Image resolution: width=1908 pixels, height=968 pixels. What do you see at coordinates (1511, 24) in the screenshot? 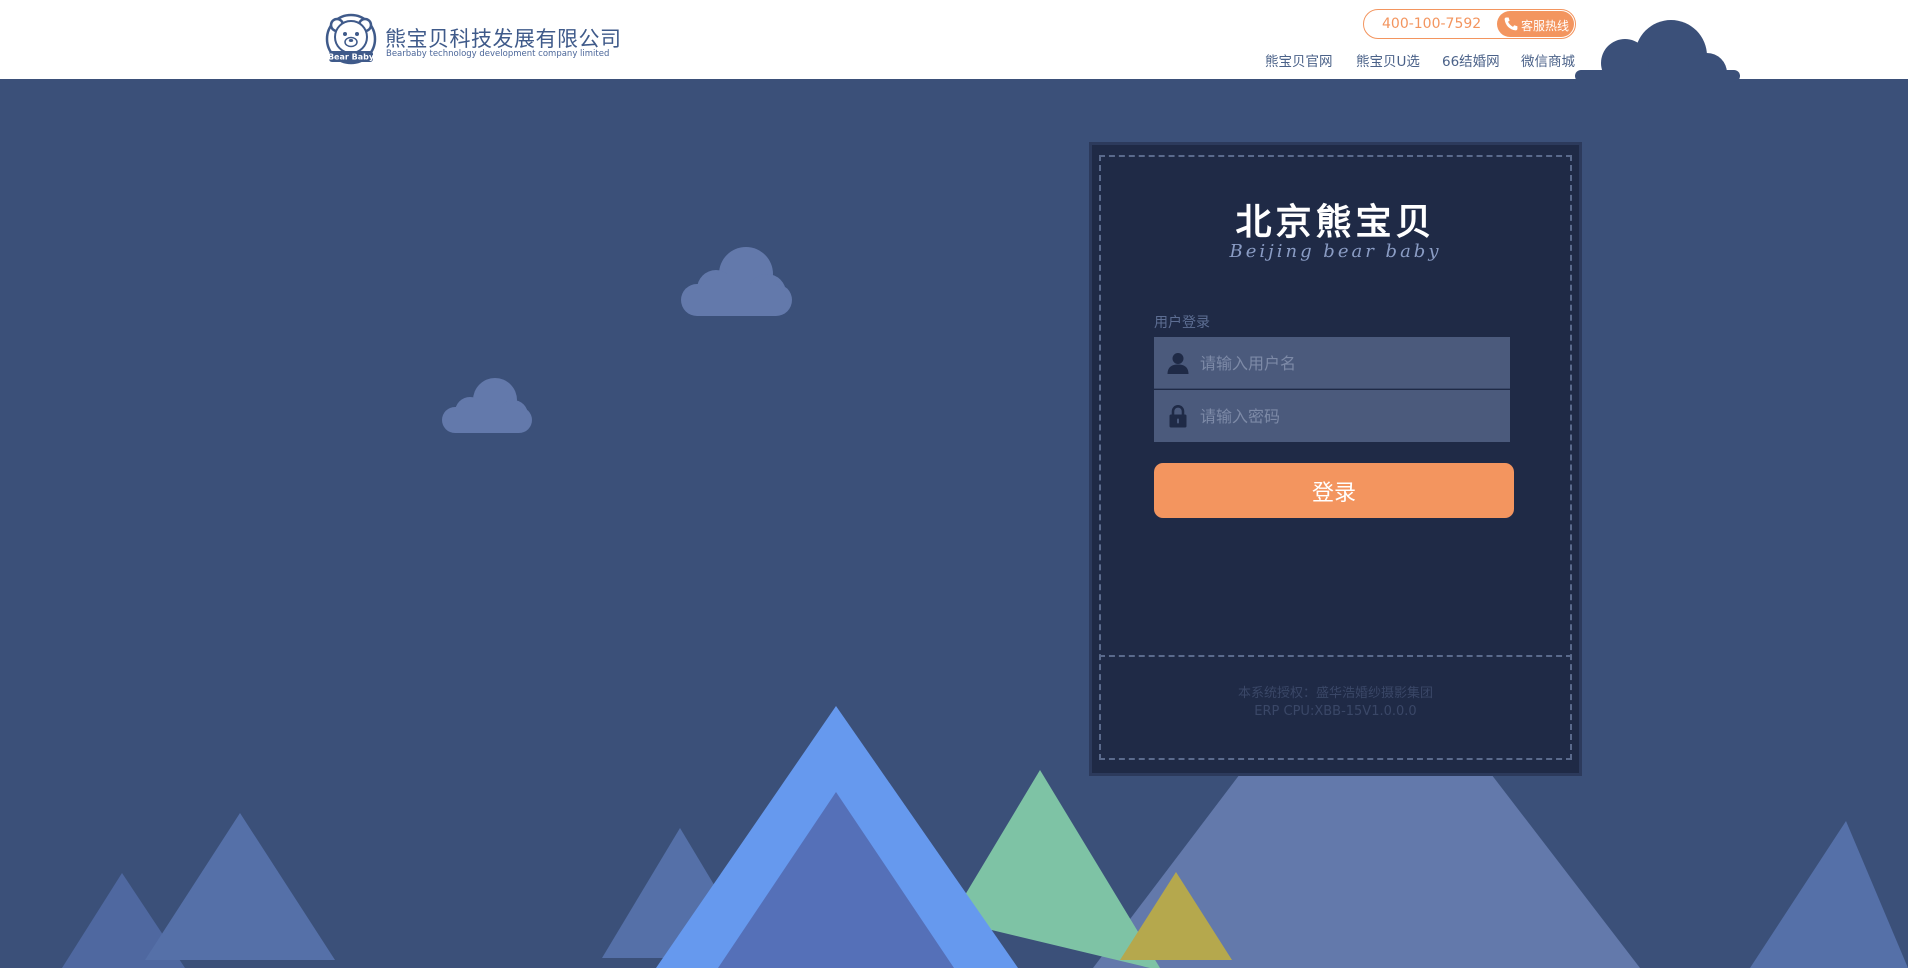
I see `phone-icon` at bounding box center [1511, 24].